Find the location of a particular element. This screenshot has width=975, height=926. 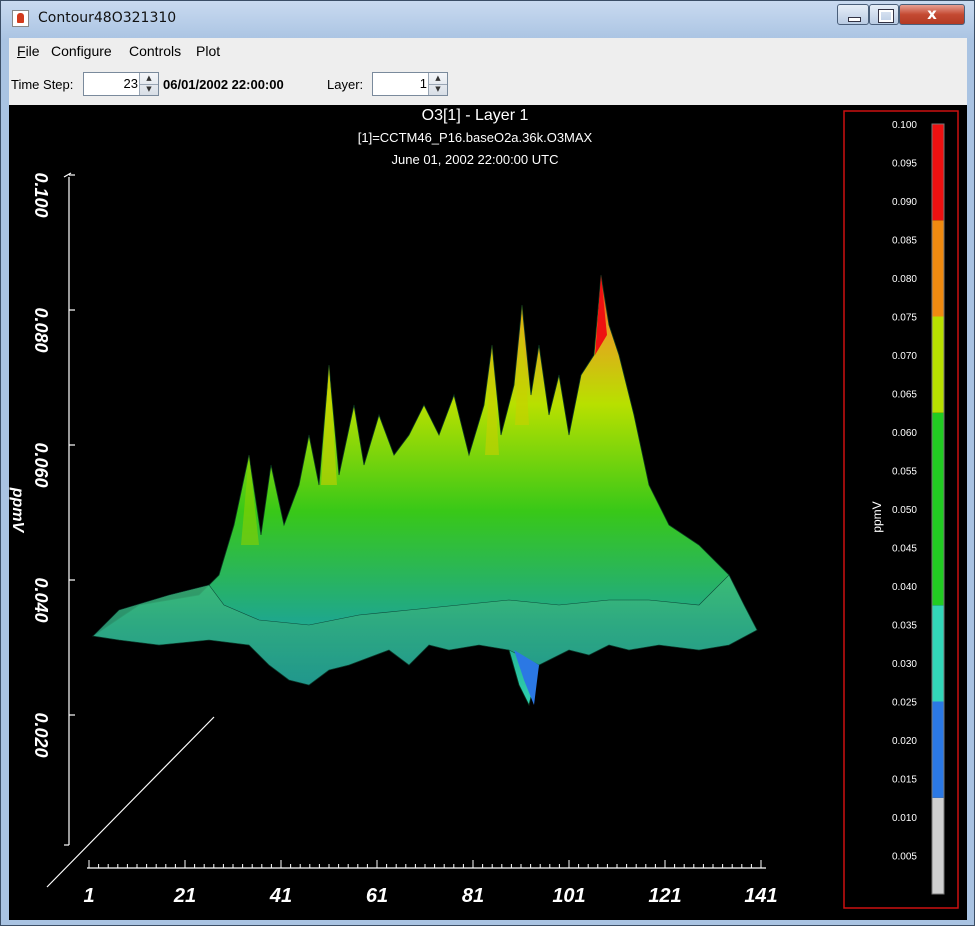

x-axis-tick-label: 101 is located at coordinates (568, 896).